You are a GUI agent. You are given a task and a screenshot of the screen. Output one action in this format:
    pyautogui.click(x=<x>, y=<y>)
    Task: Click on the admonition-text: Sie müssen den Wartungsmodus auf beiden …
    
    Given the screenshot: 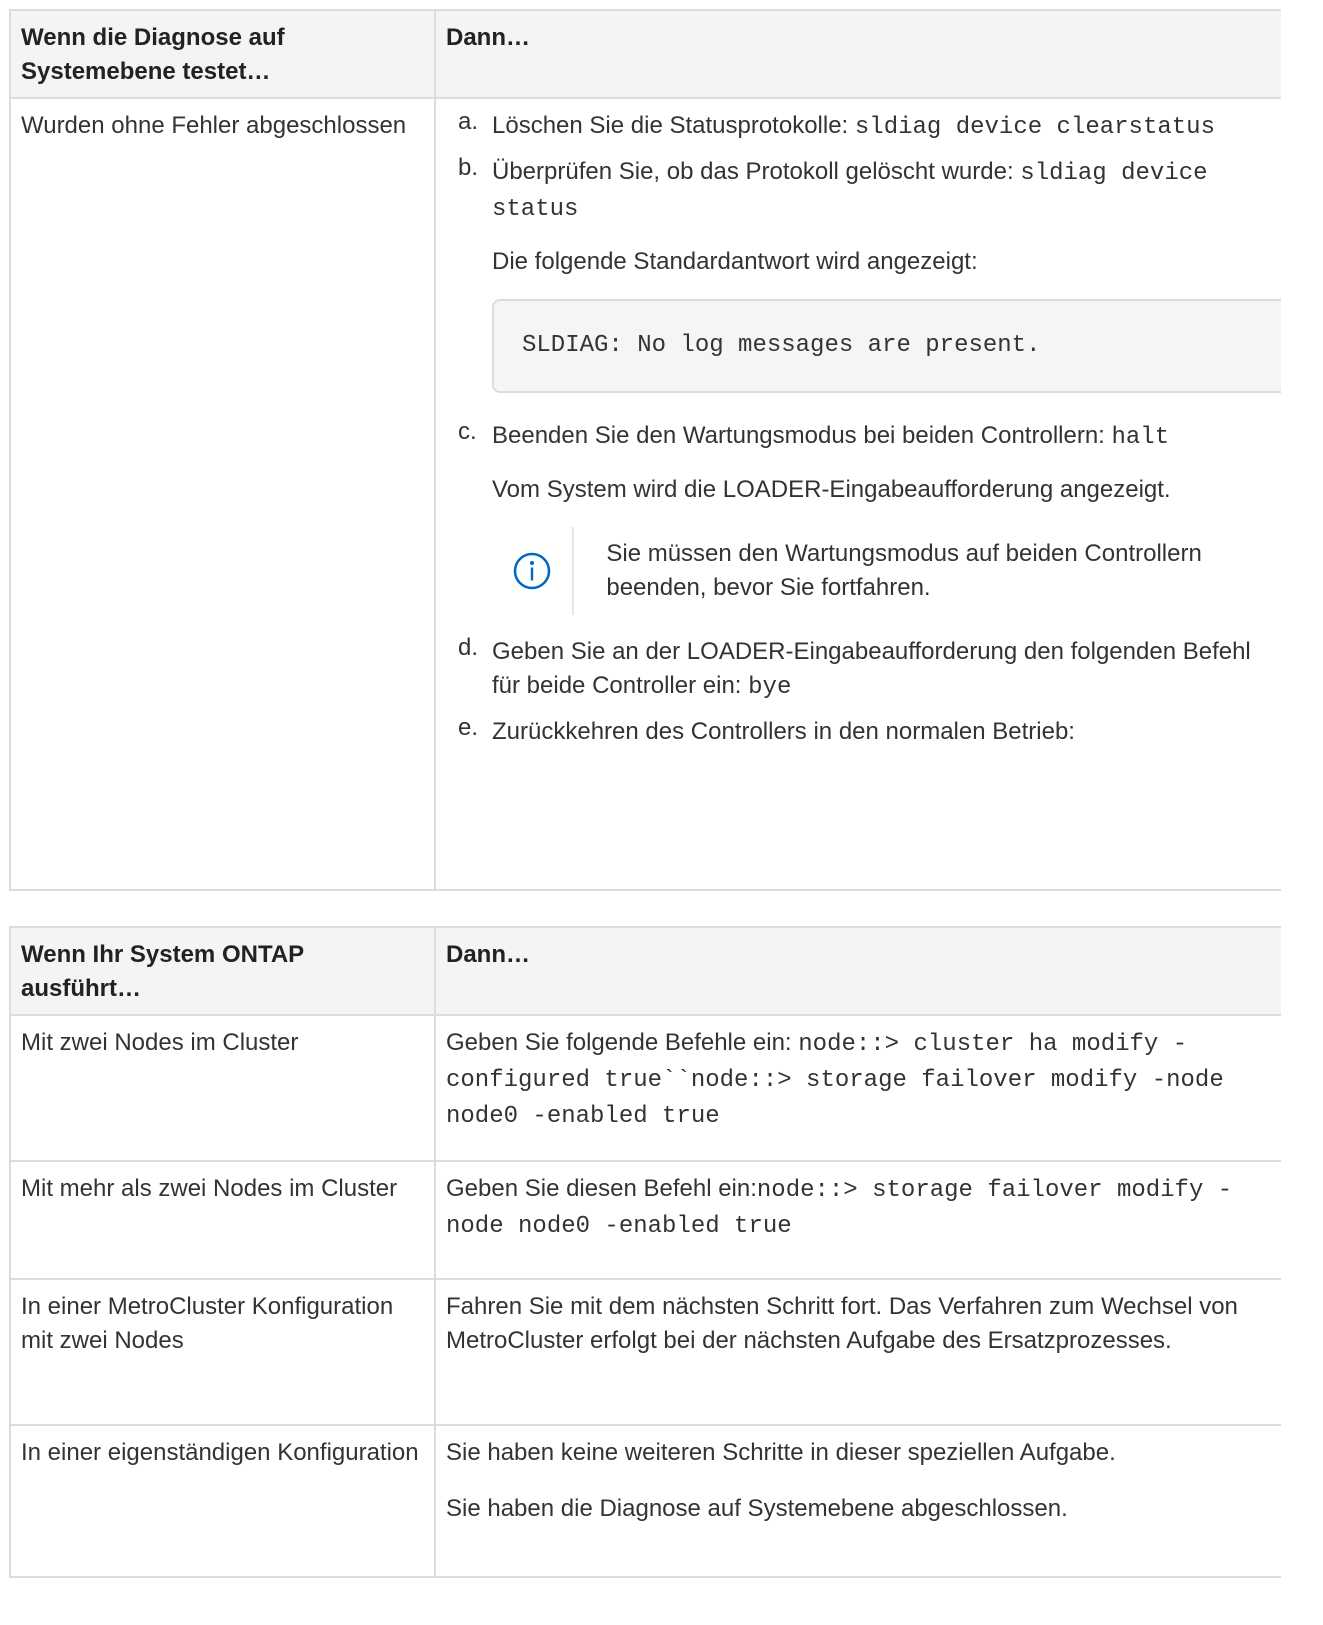 What is the action you would take?
    pyautogui.click(x=904, y=570)
    